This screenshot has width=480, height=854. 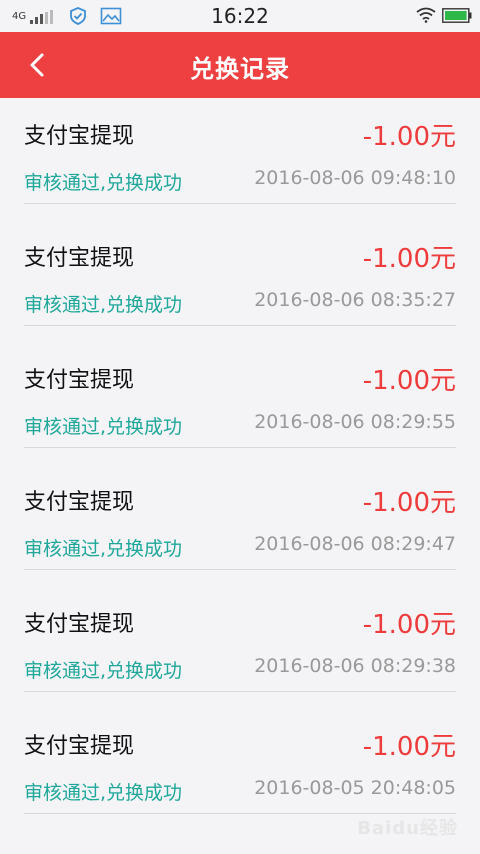 I want to click on record-time: 2016-08-06 08:29:47, so click(x=355, y=544).